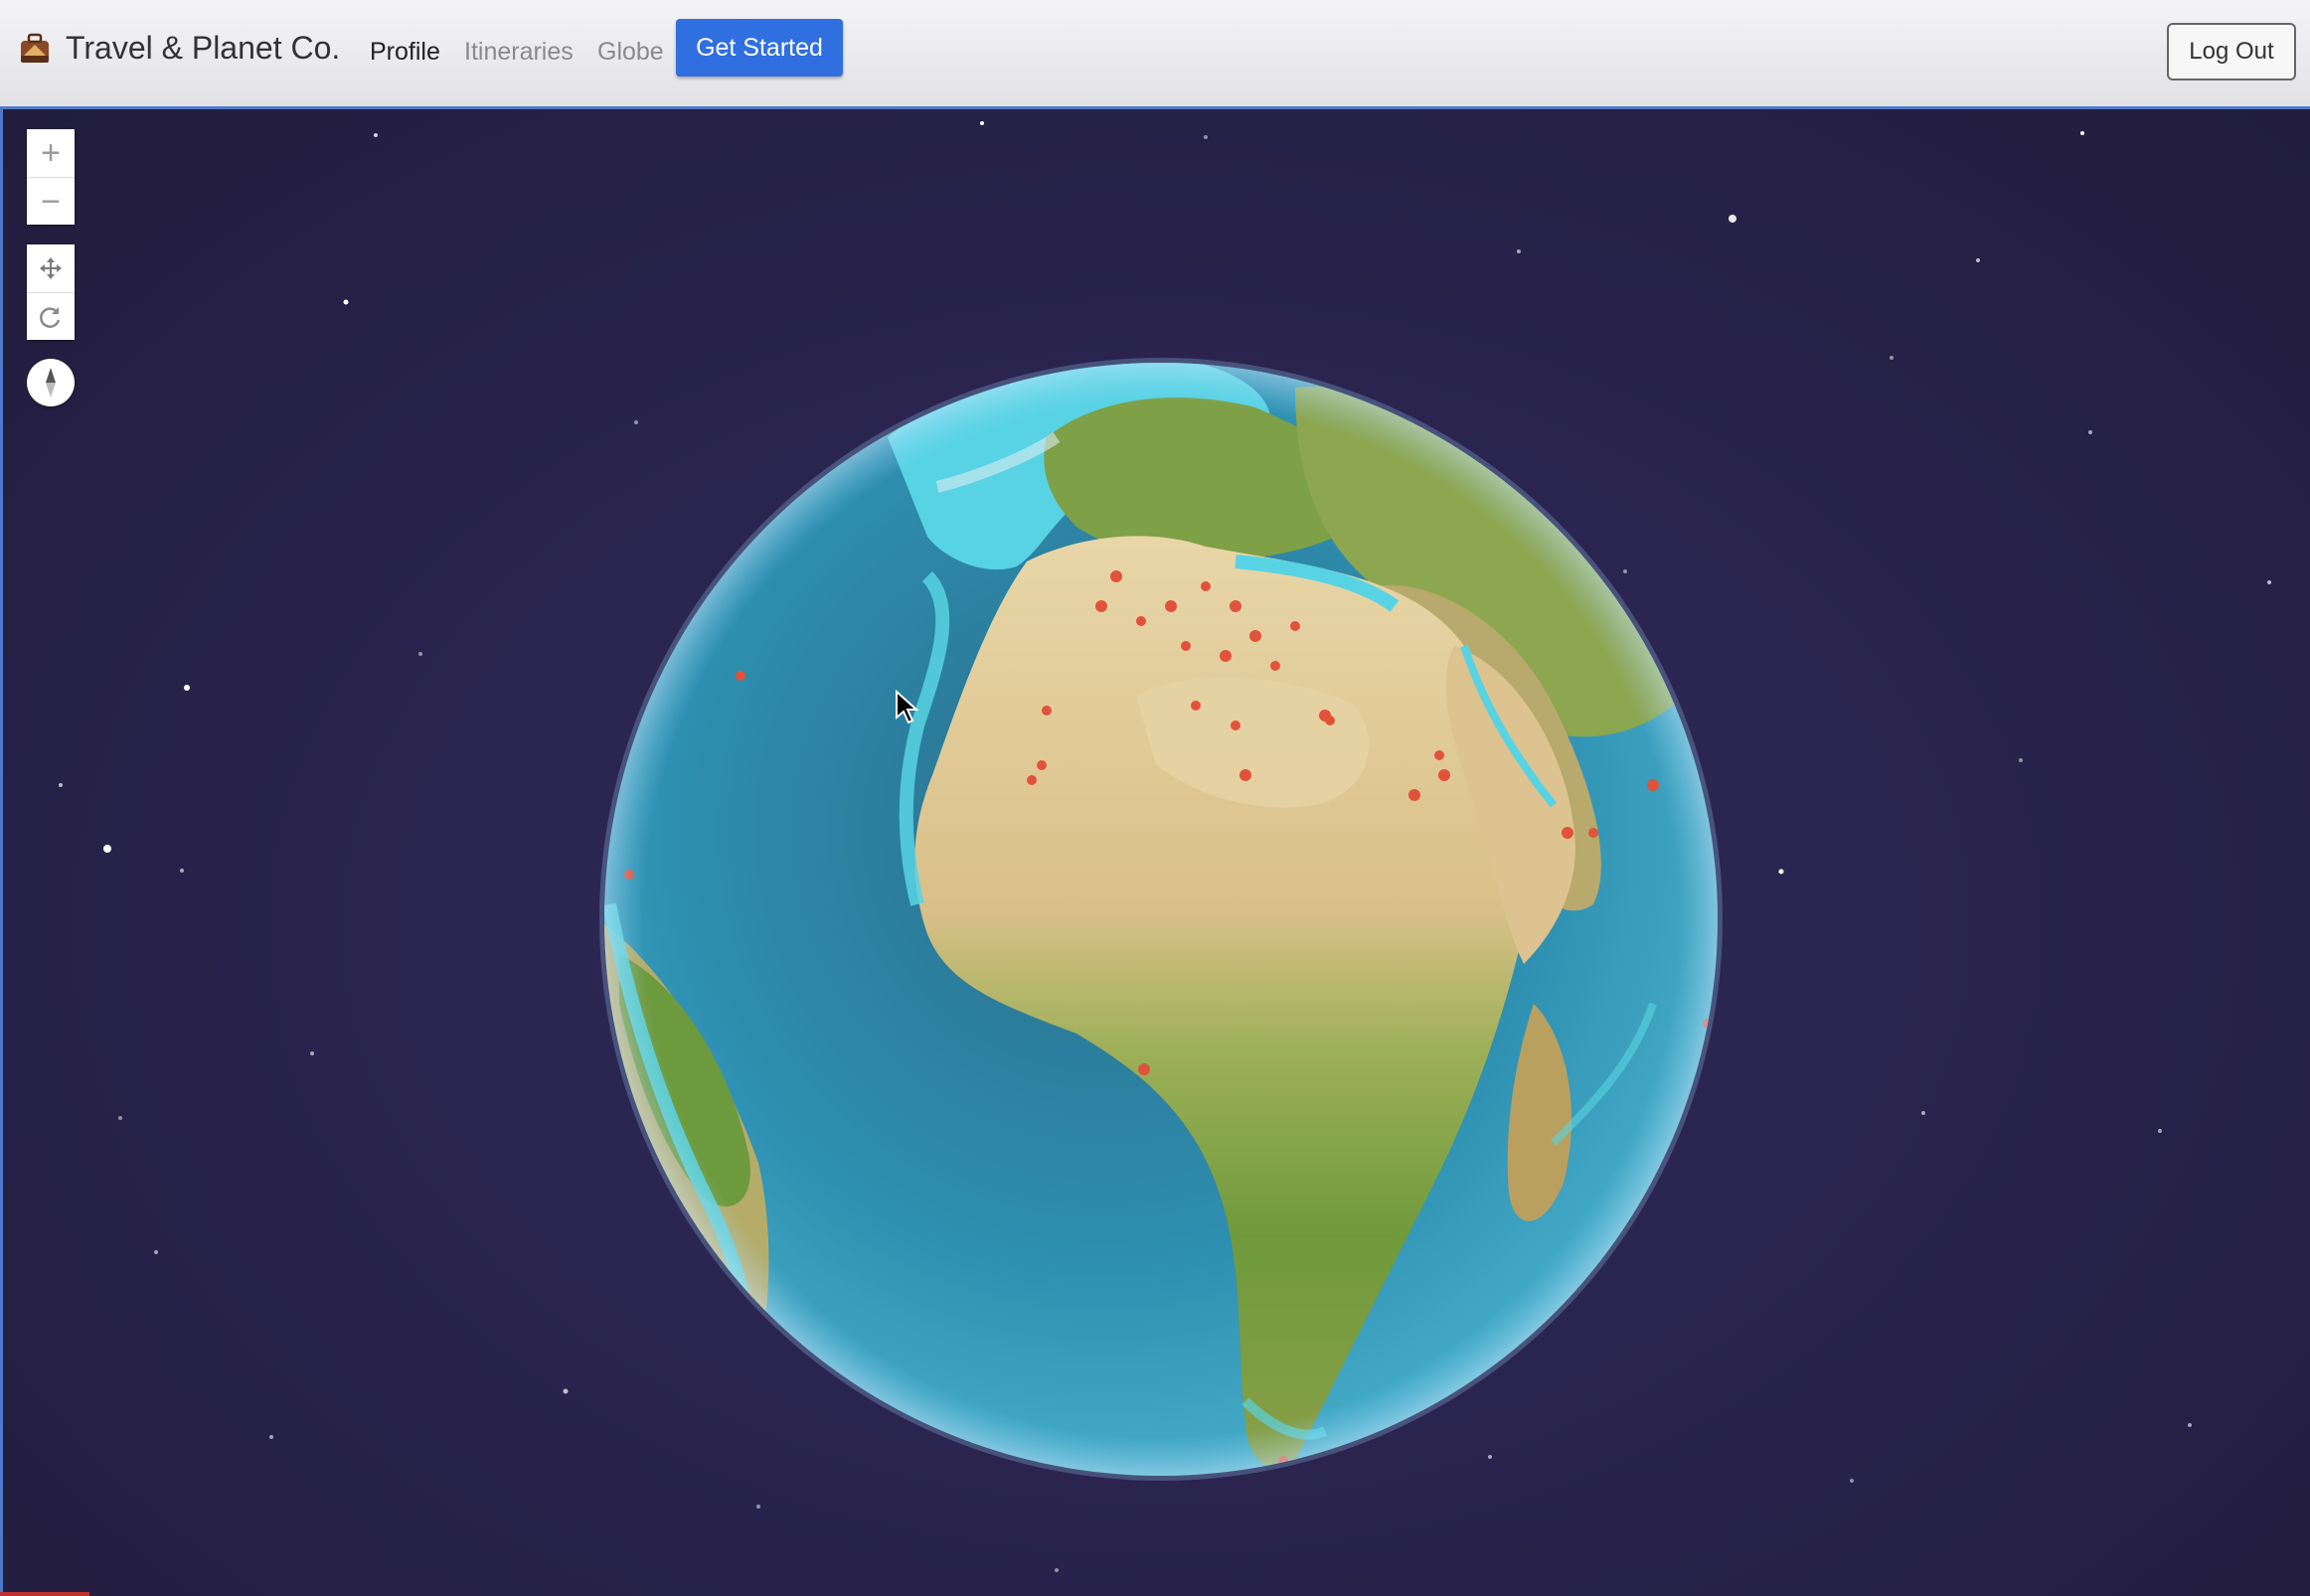  What do you see at coordinates (204, 48) in the screenshot?
I see `brand-name: Travel & Planet Co.` at bounding box center [204, 48].